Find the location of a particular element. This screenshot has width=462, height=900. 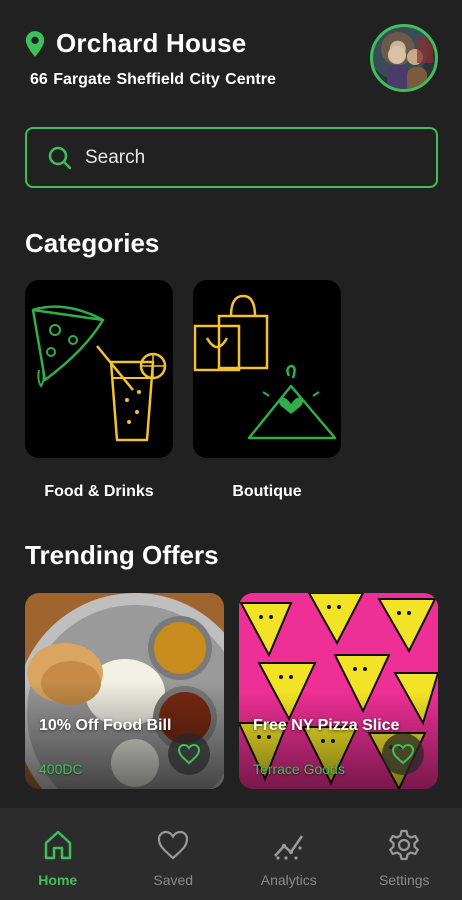

nav-item-saved: Saved is located at coordinates (173, 858).